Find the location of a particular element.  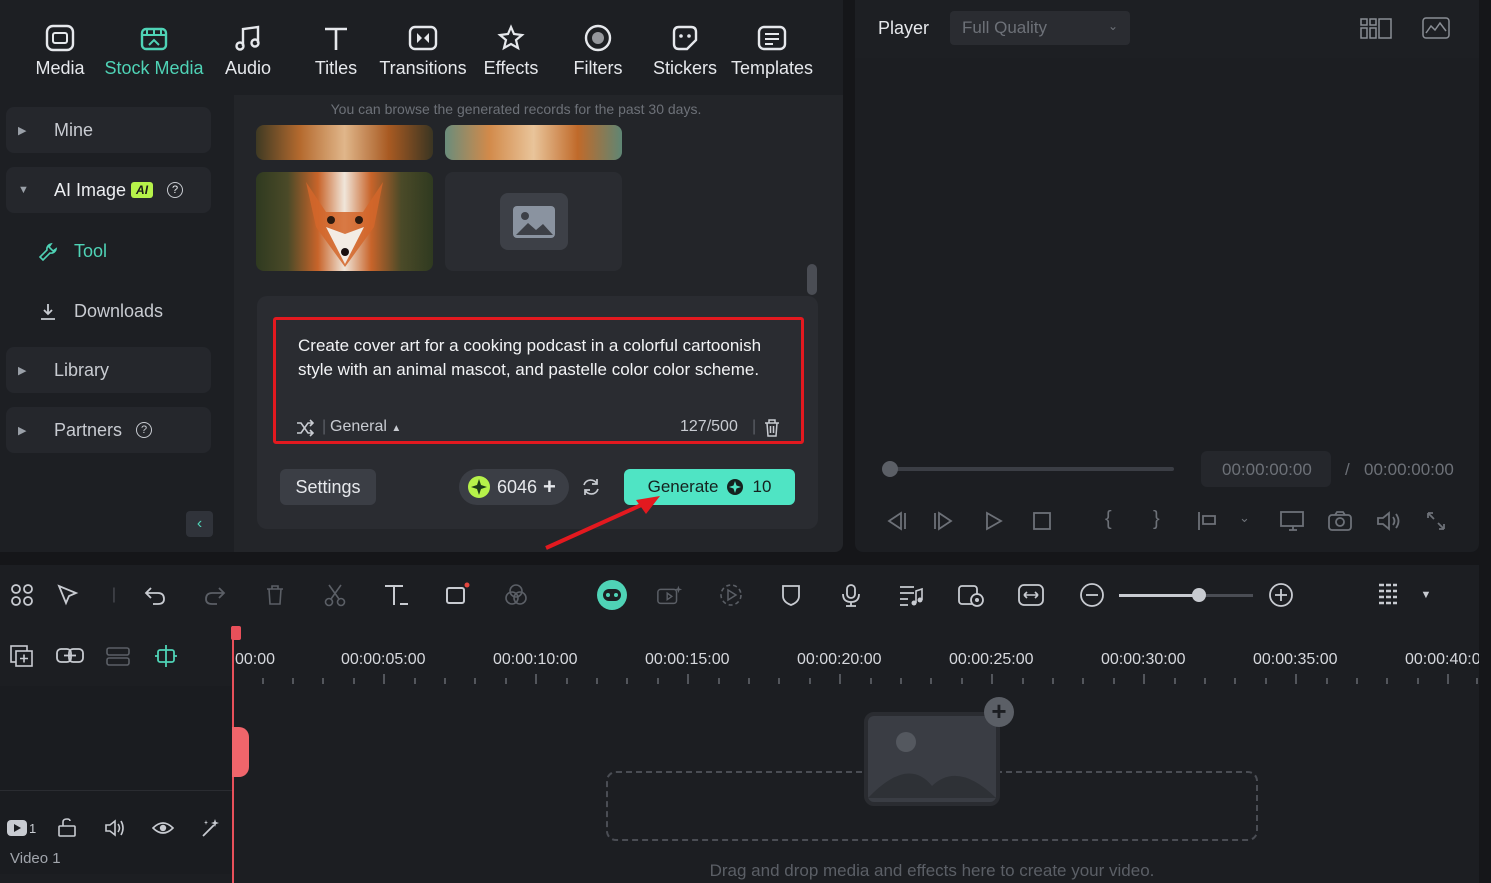

fullscreen-icon is located at coordinates (1436, 521).